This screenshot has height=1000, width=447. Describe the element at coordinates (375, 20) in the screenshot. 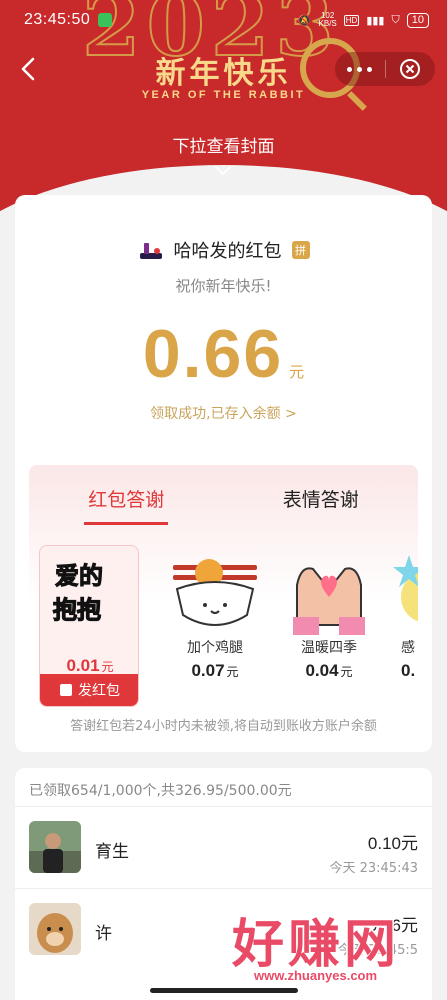

I see `signal-icon: ▮▮▮` at that location.